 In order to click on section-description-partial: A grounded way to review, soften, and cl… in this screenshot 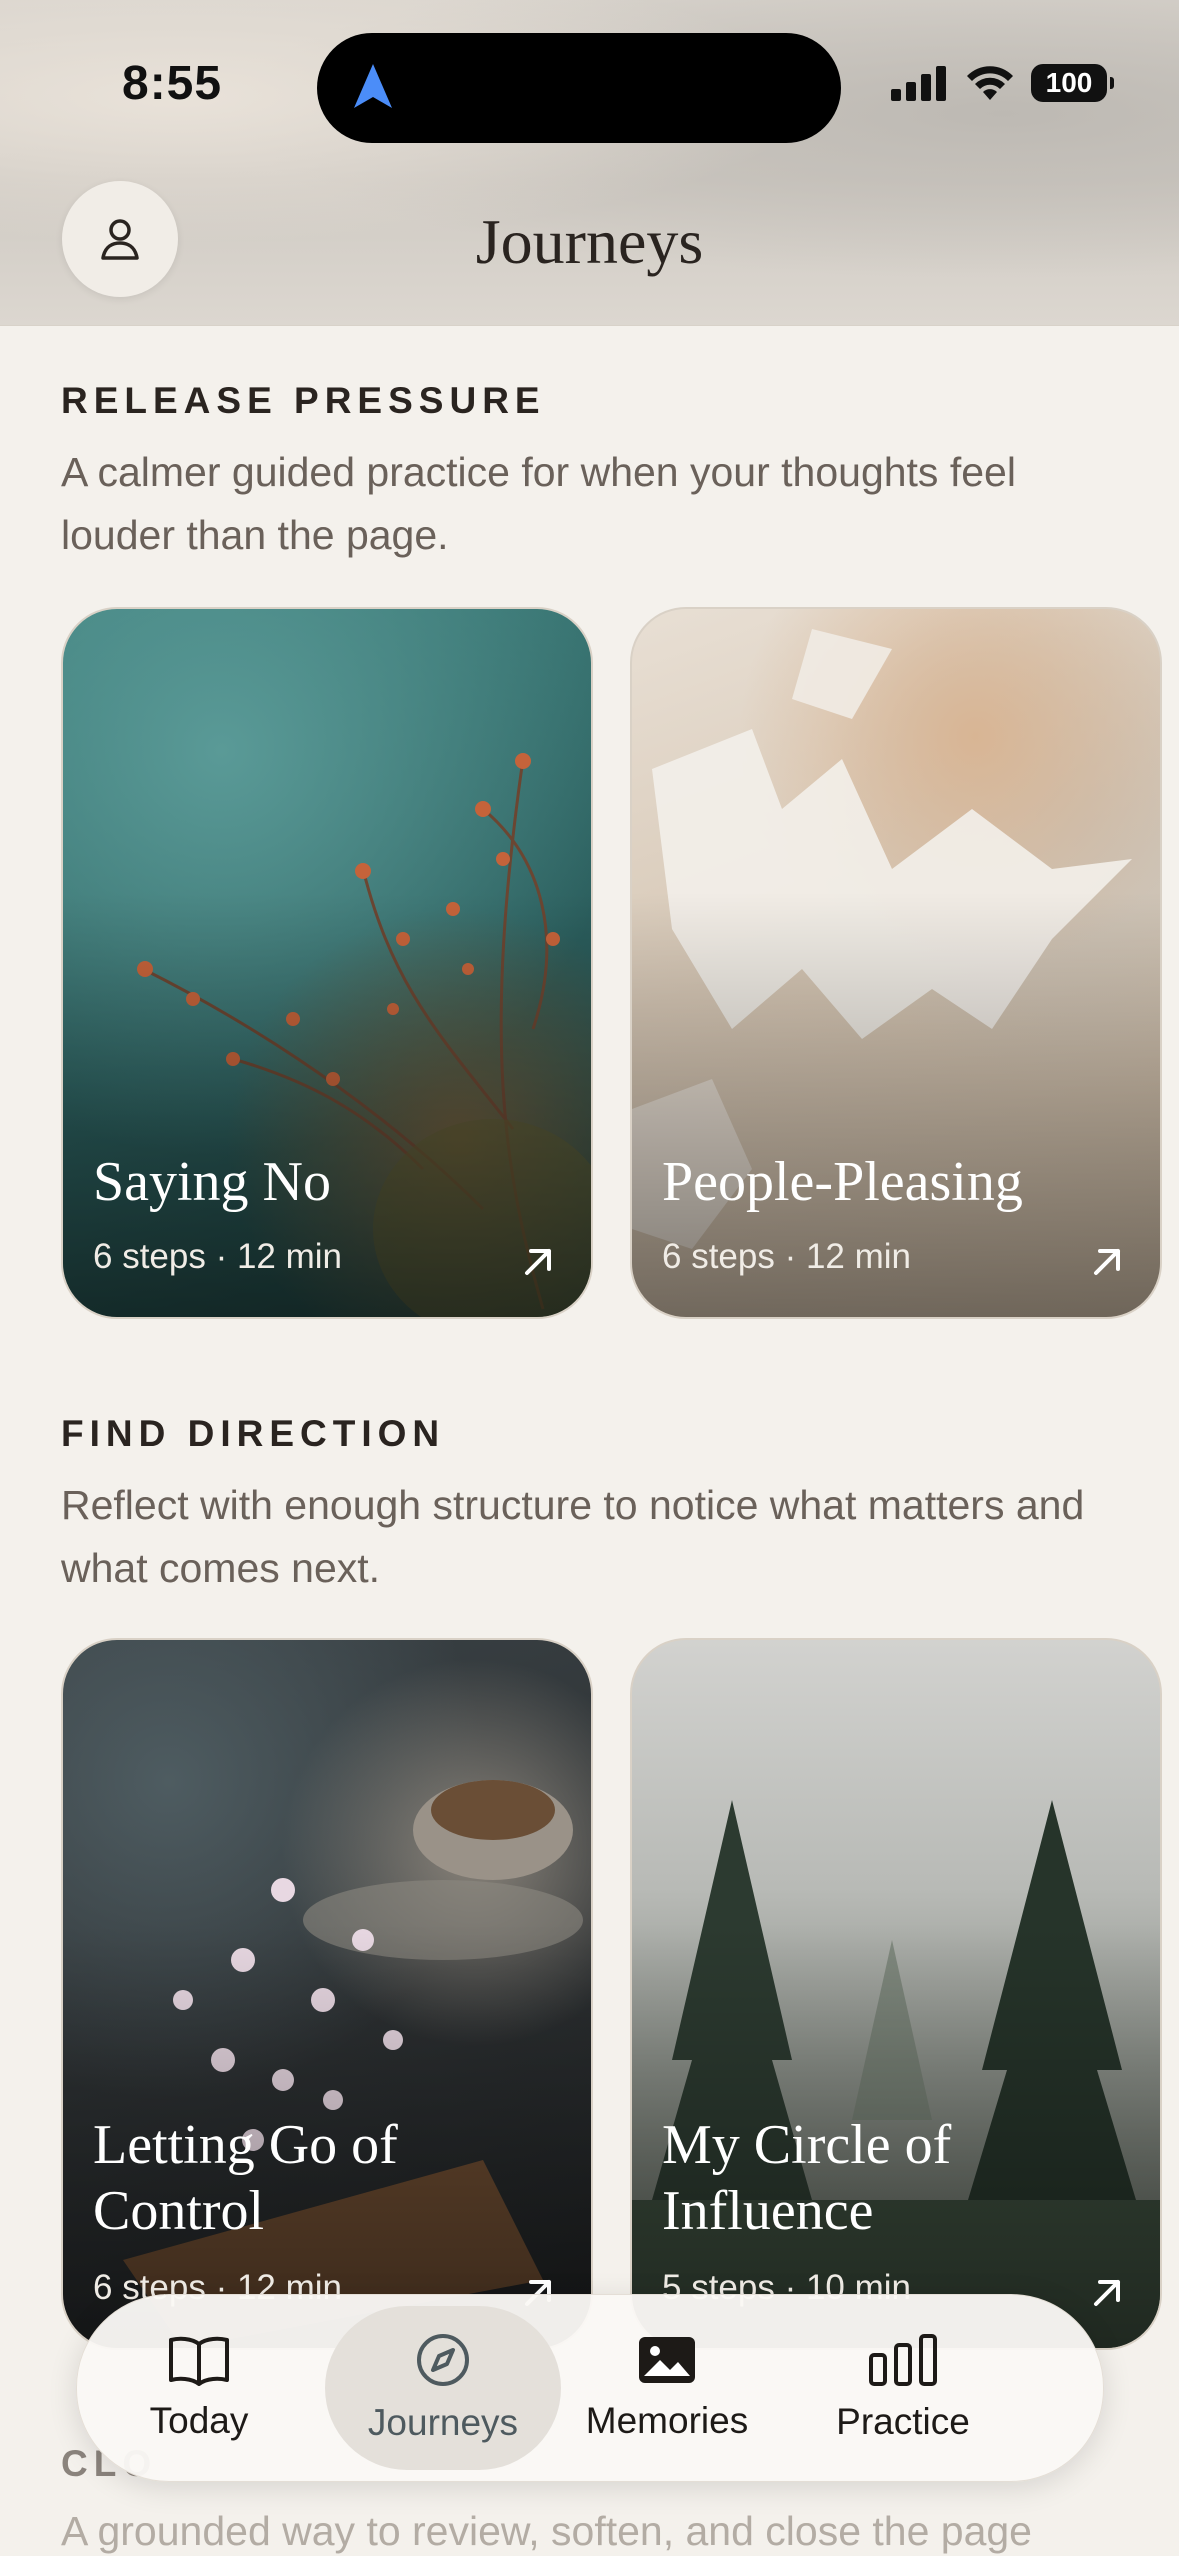, I will do `click(546, 2531)`.